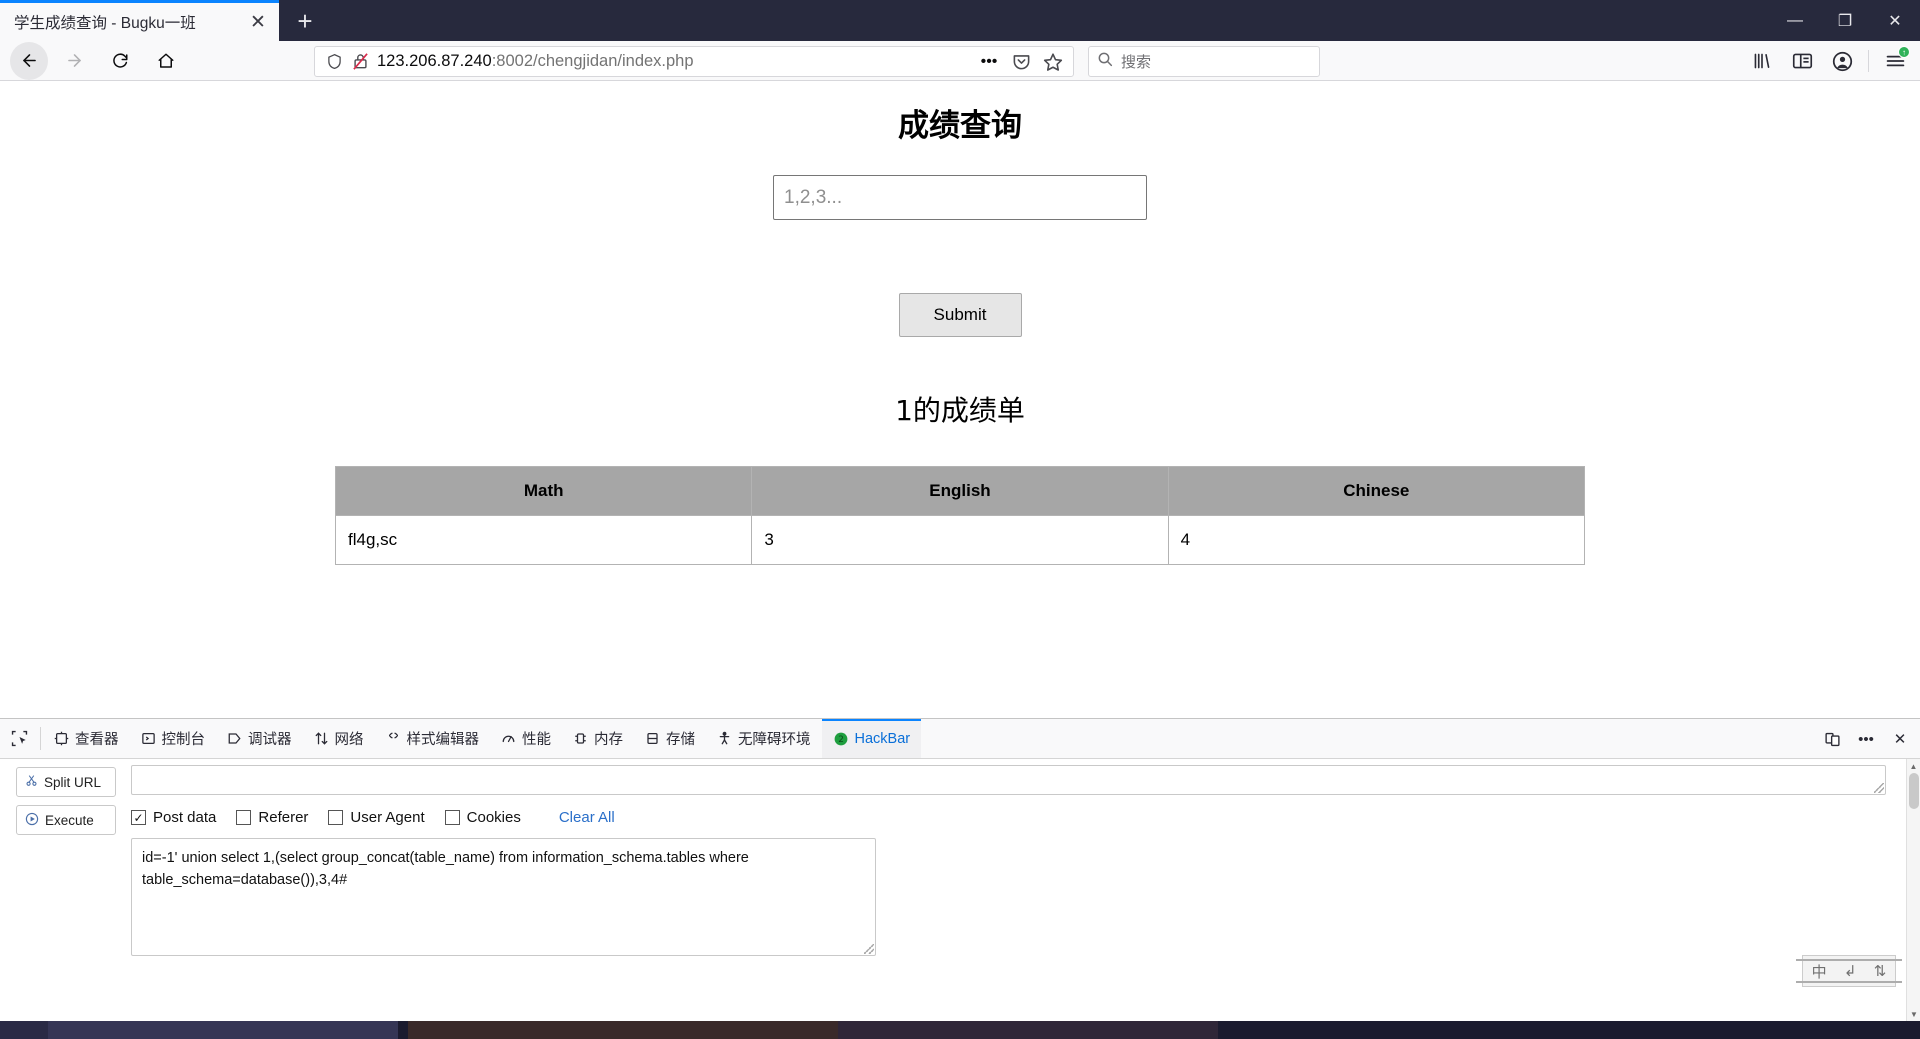 The width and height of the screenshot is (1920, 1039). What do you see at coordinates (989, 62) in the screenshot?
I see `page-actions-more-icon: •••` at bounding box center [989, 62].